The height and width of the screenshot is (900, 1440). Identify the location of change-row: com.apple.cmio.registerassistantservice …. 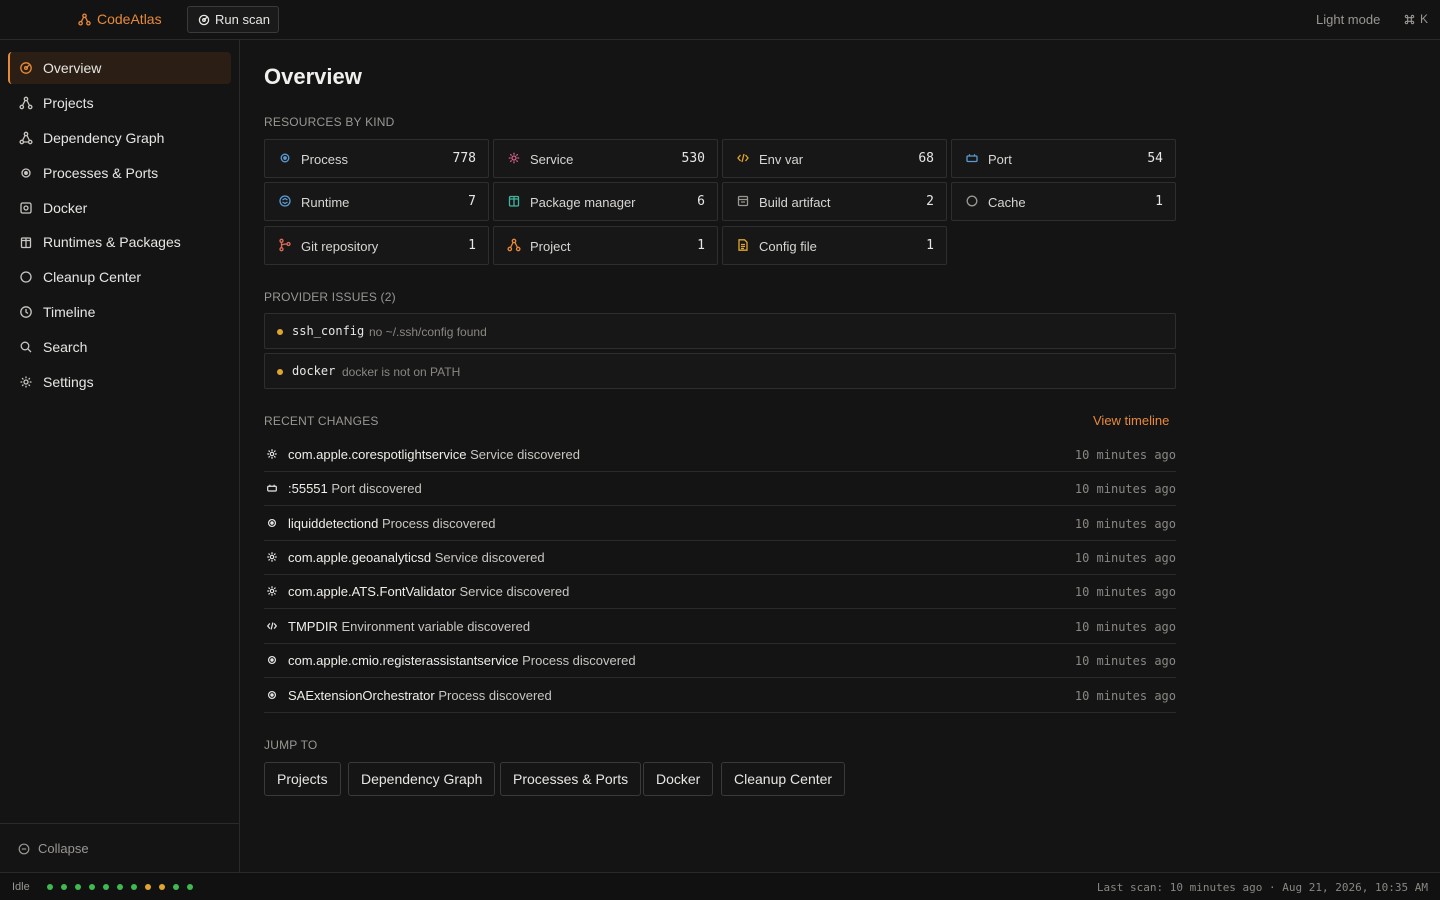
(720, 661).